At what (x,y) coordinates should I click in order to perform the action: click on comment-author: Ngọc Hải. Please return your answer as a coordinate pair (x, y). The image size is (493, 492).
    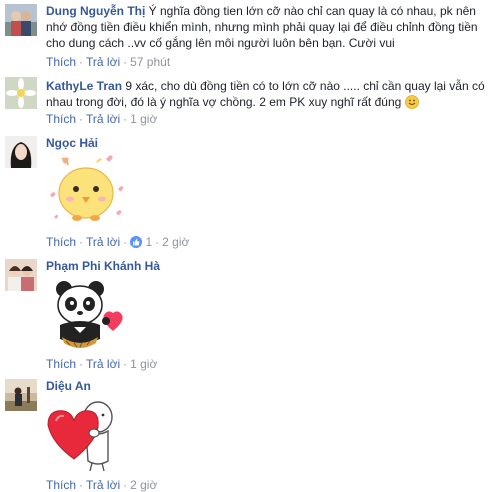
    Looking at the image, I should click on (72, 143).